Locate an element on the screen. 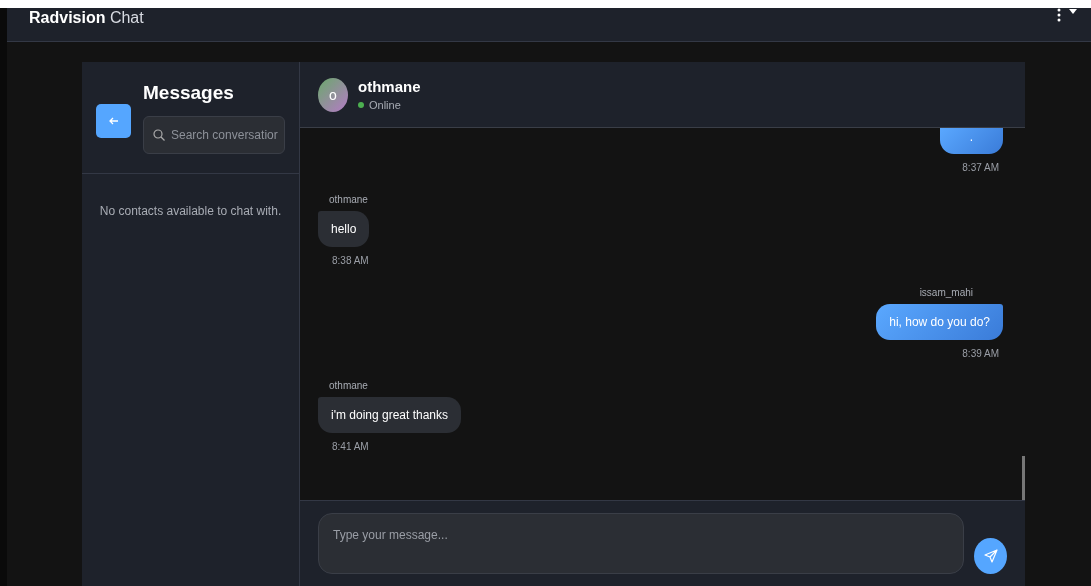 This screenshot has height=586, width=1091. send-icon is located at coordinates (990, 555).